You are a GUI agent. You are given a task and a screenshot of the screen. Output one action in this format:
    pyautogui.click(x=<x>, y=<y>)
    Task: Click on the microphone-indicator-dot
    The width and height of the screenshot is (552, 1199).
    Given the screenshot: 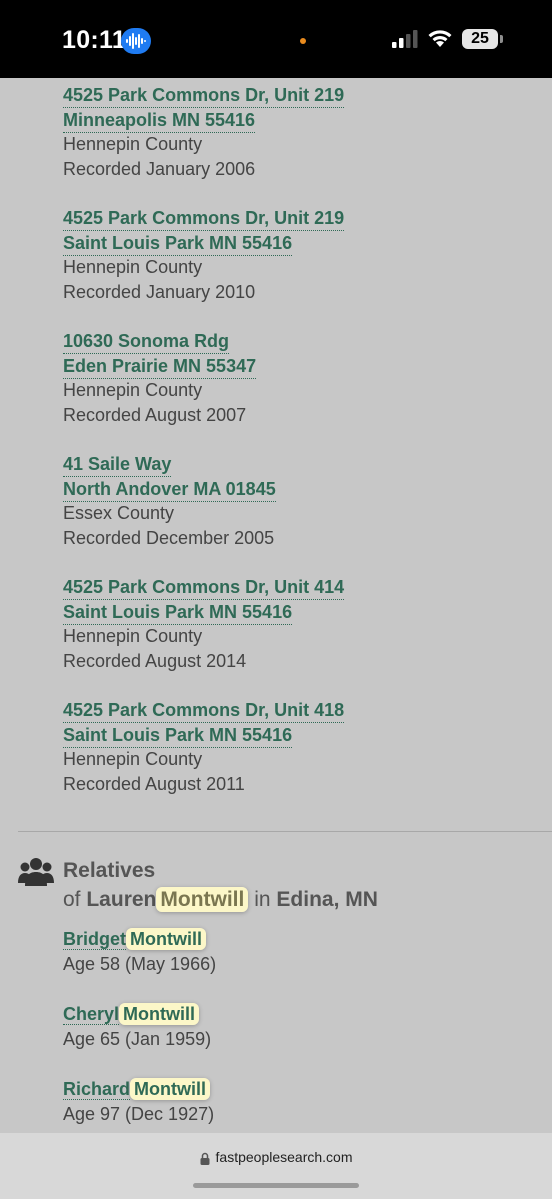 What is the action you would take?
    pyautogui.click(x=303, y=41)
    